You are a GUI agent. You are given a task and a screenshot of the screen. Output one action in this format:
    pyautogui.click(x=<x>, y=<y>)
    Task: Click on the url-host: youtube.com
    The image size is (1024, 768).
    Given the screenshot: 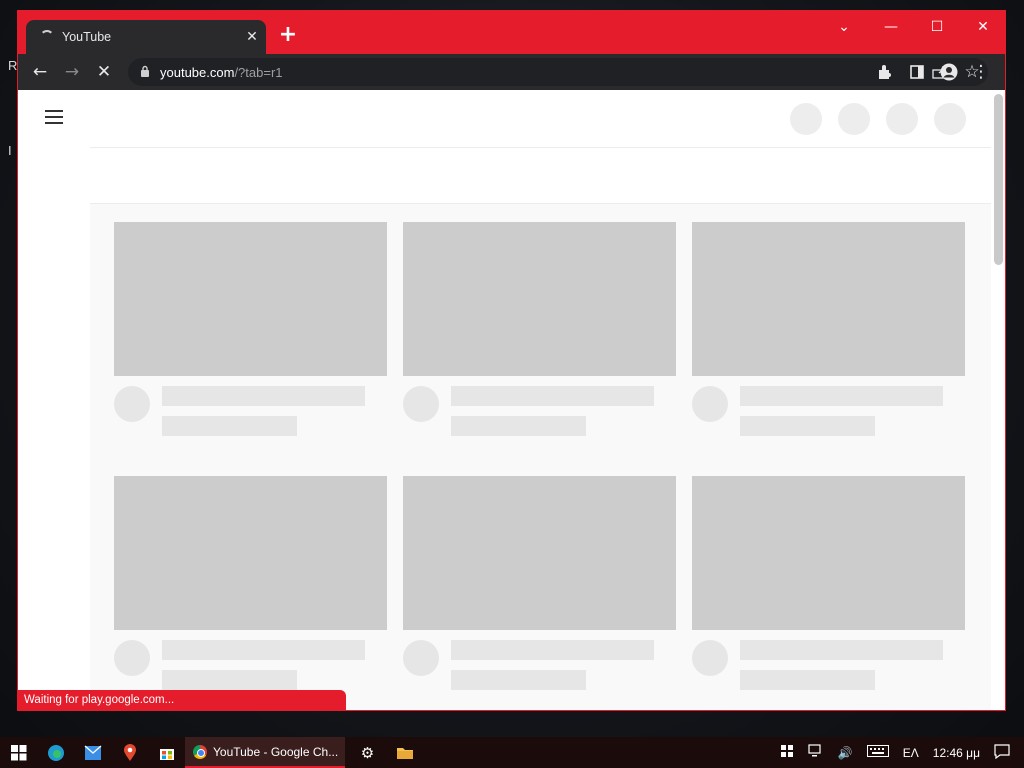 What is the action you would take?
    pyautogui.click(x=197, y=72)
    